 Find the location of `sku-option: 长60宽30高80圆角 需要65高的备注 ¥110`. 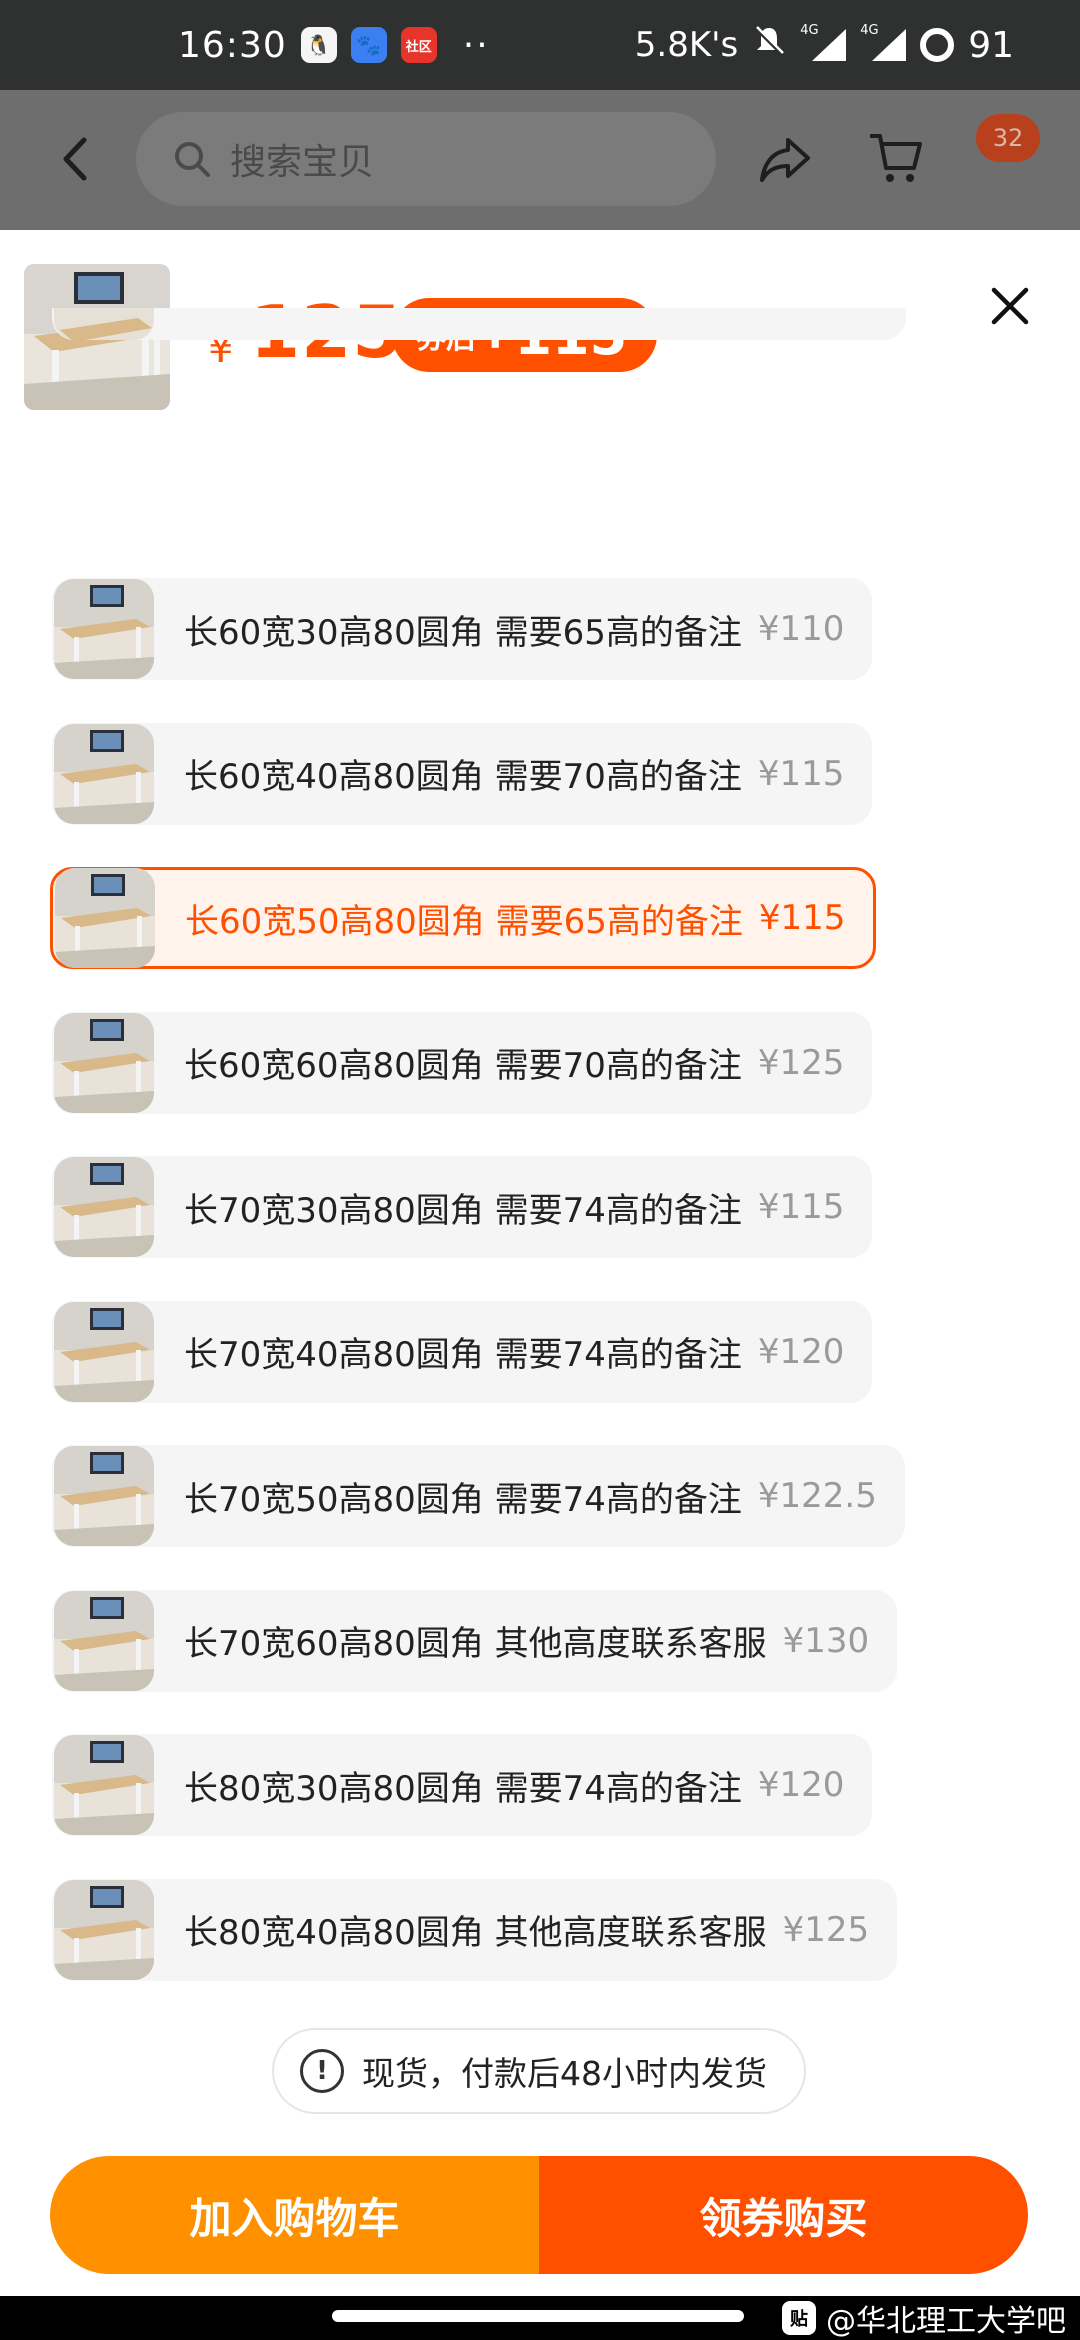

sku-option: 长60宽30高80圆角 需要65高的备注 ¥110 is located at coordinates (462, 629).